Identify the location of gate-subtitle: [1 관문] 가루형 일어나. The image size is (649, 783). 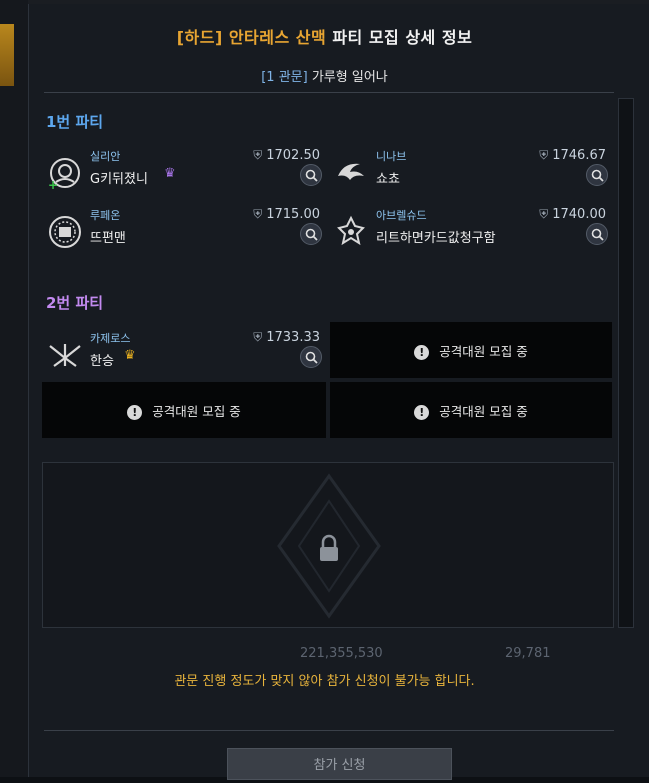
(324, 75).